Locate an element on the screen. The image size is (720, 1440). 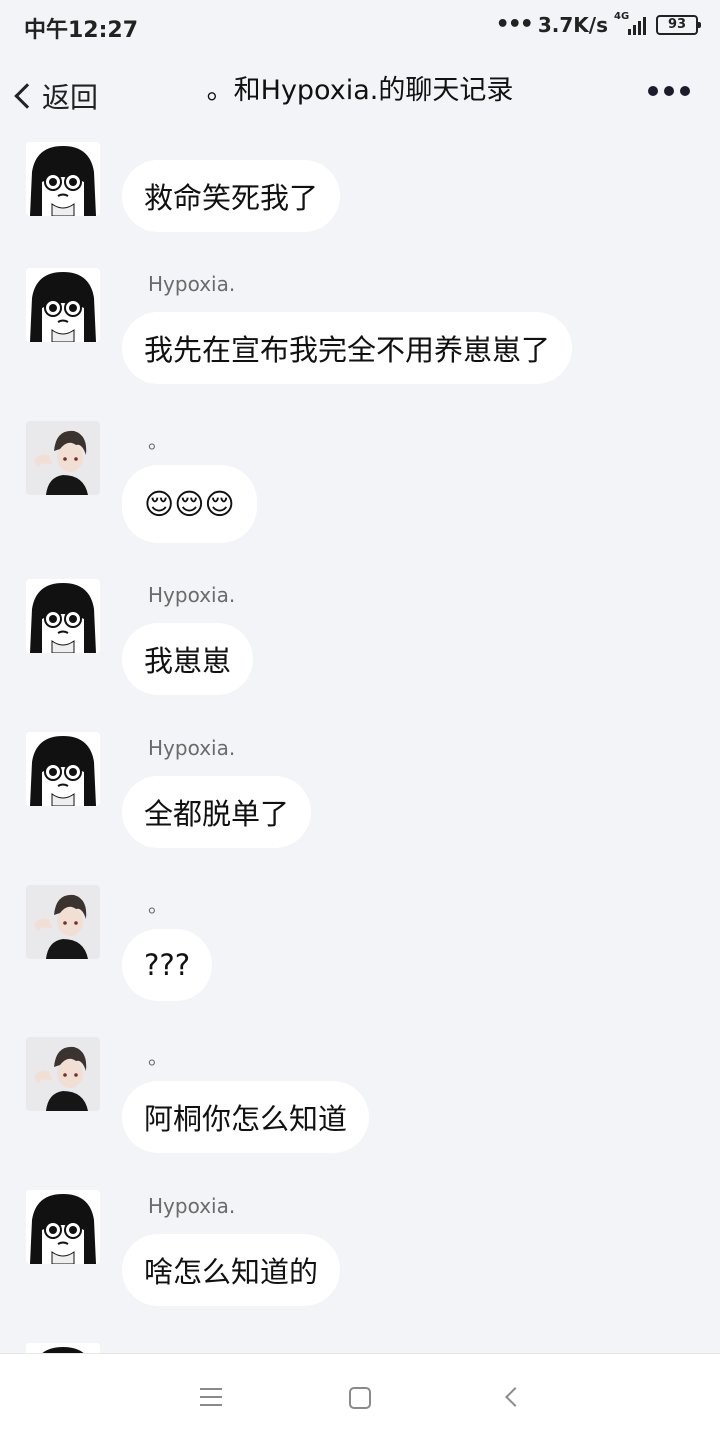
emoji-row: 😌😌😌 is located at coordinates (189, 504).